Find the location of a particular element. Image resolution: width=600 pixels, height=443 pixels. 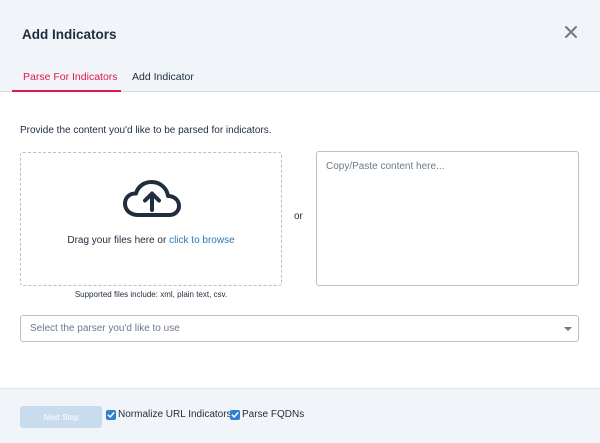

parse-fqdns-checkbox is located at coordinates (235, 415).